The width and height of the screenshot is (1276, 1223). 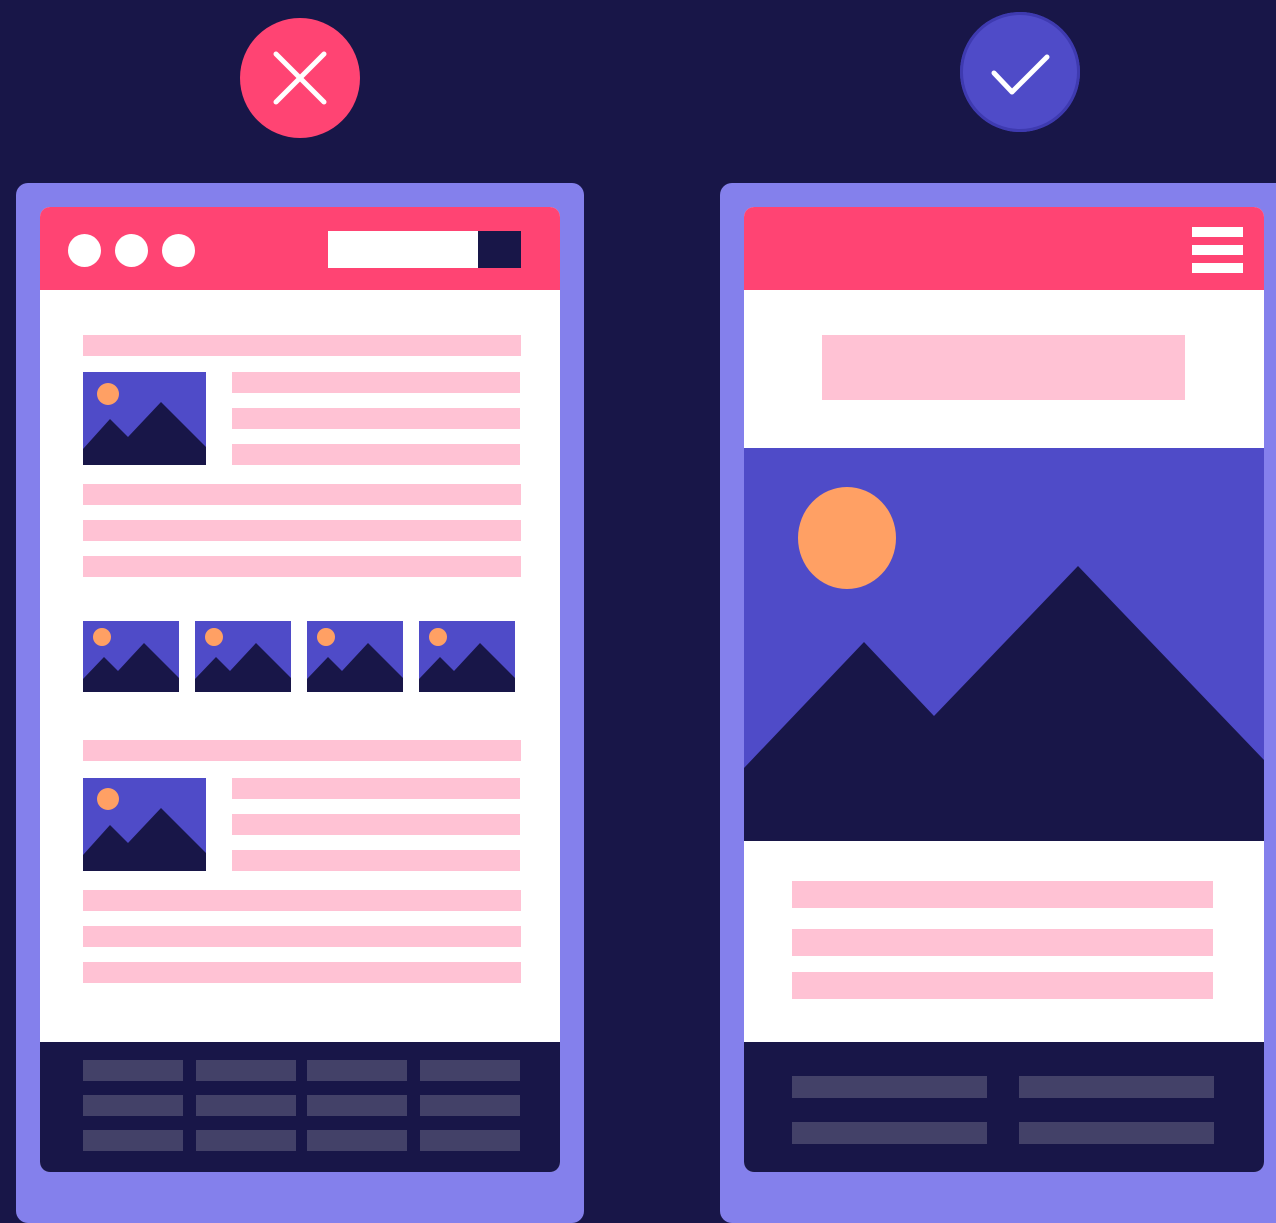 I want to click on bad-example-badge, so click(x=300, y=78).